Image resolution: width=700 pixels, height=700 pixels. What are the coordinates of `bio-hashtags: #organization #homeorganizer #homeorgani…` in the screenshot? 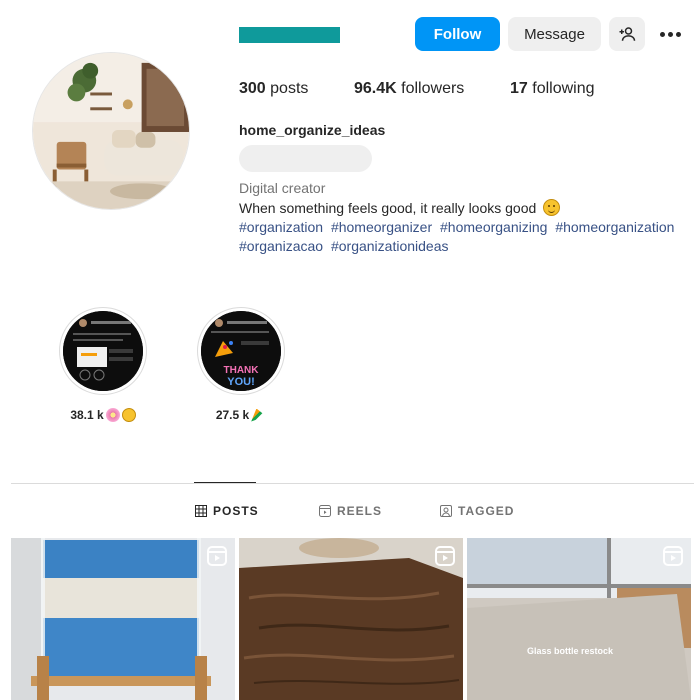 It's located at (469, 237).